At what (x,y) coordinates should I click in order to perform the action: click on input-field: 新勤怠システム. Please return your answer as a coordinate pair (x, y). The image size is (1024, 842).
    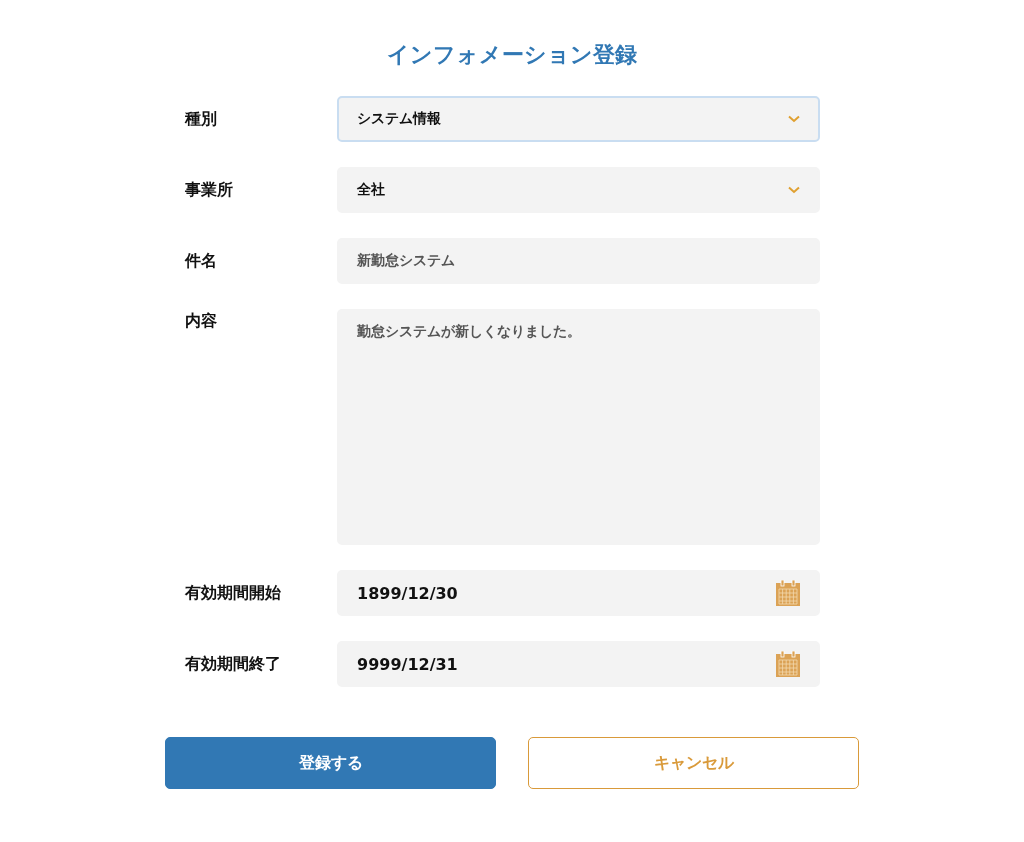
    Looking at the image, I should click on (578, 261).